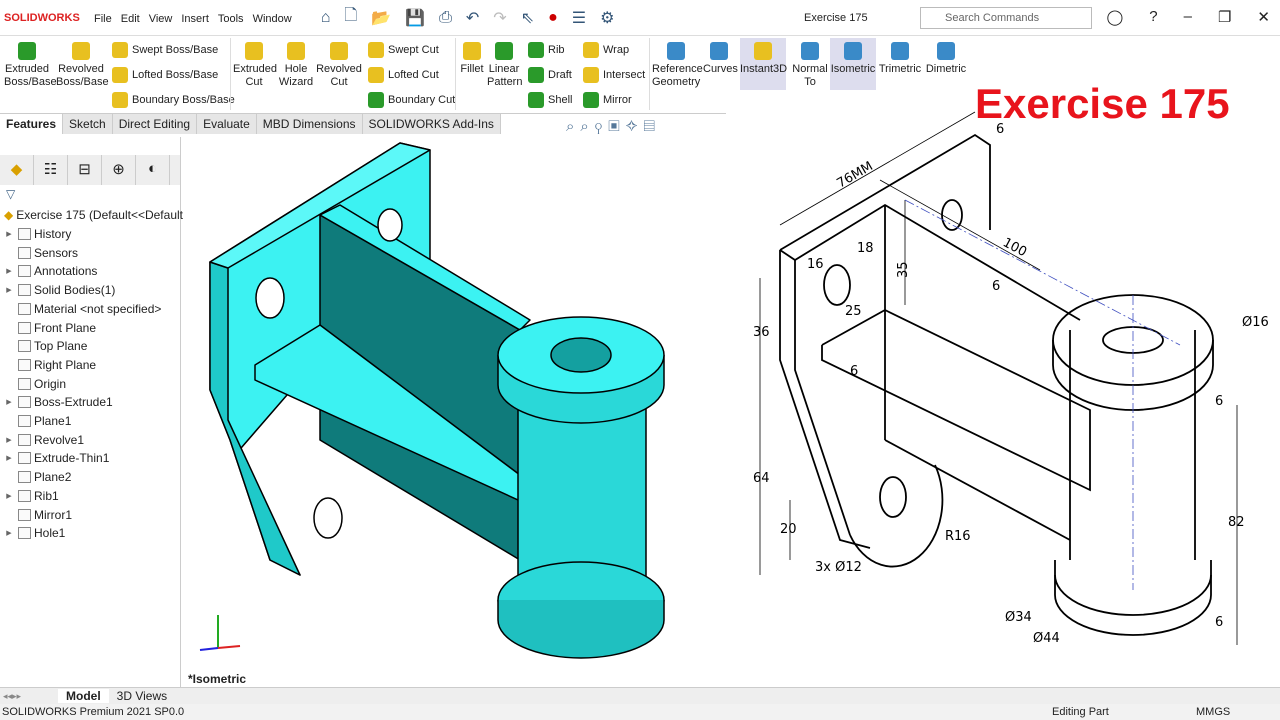  I want to click on hole-wizard-button: Hole Wizard, so click(296, 65).